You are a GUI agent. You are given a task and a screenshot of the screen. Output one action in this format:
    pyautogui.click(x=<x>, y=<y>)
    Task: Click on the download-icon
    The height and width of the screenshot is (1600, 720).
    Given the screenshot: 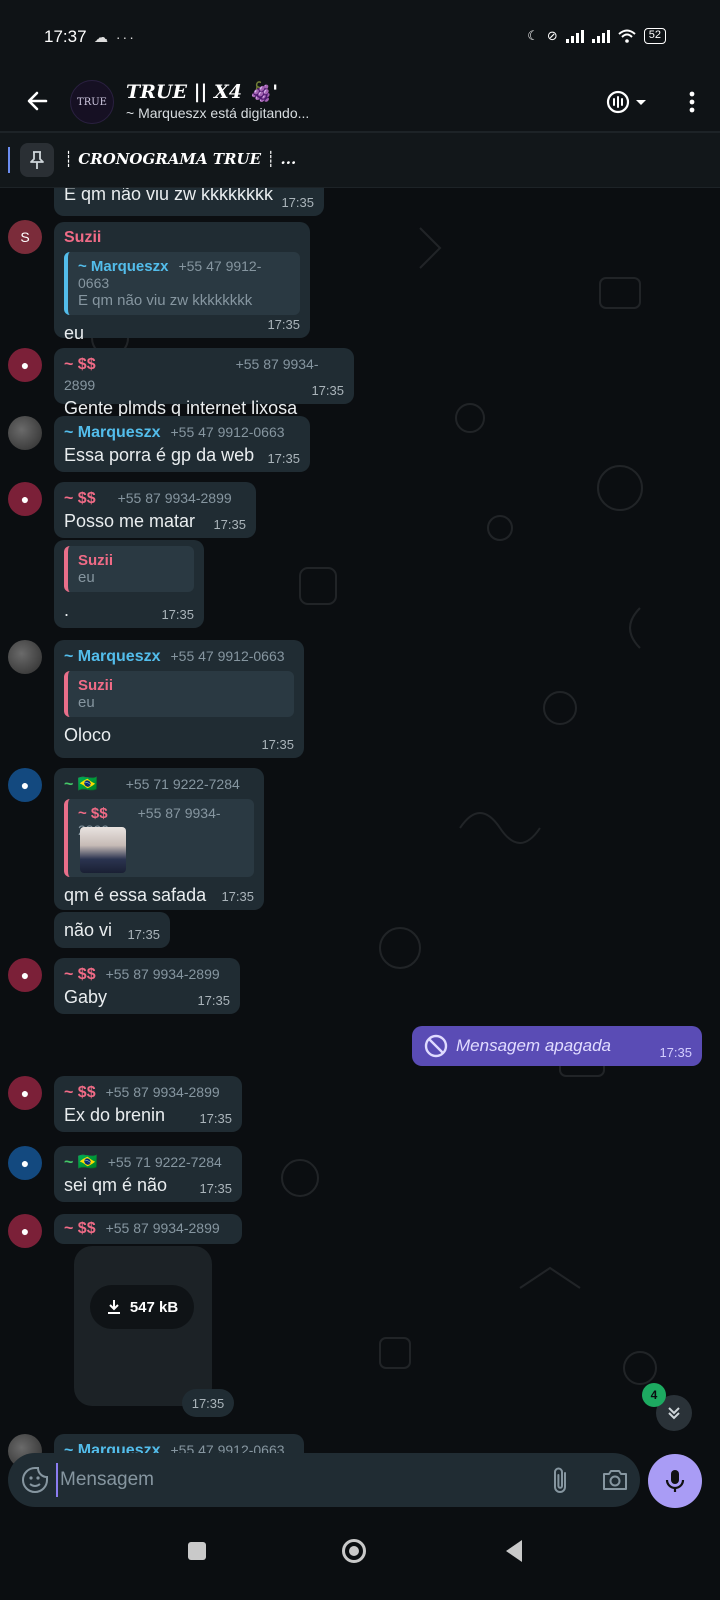 What is the action you would take?
    pyautogui.click(x=113, y=1307)
    